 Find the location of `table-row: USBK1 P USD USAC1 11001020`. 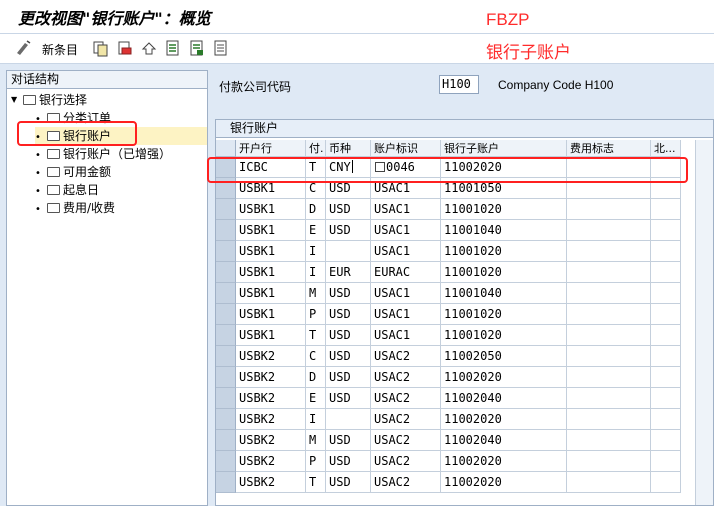

table-row: USBK1 P USD USAC1 11001020 is located at coordinates (456, 314).